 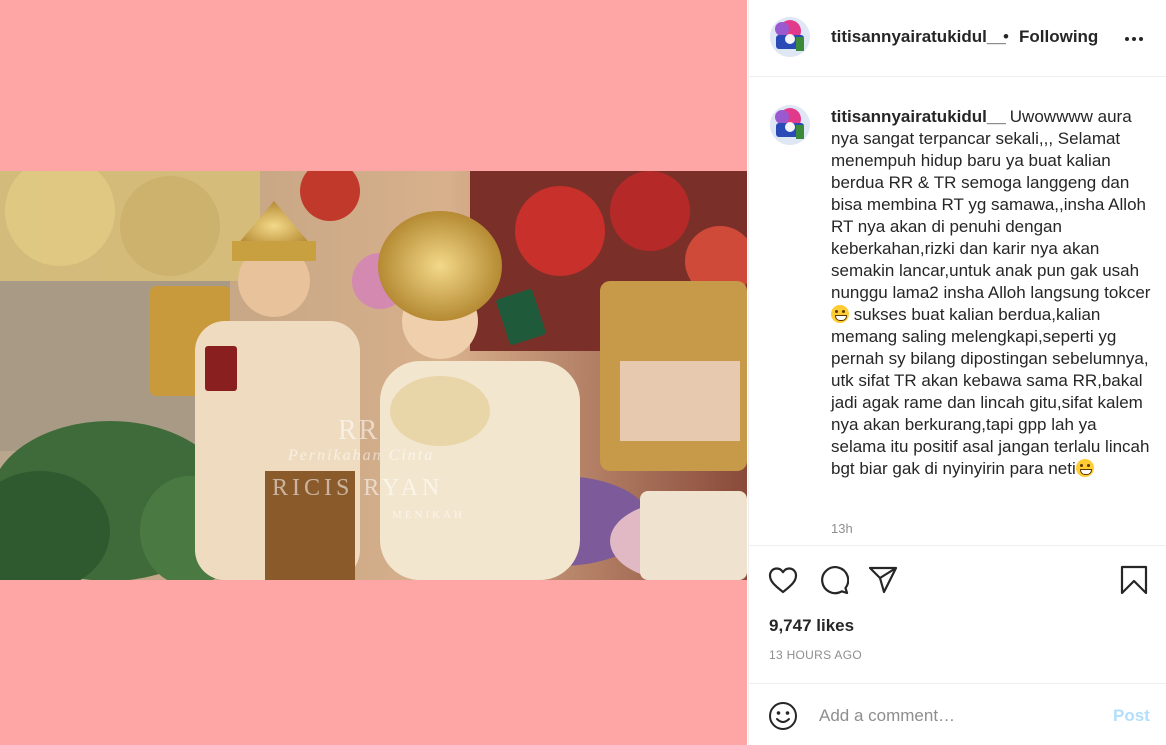 What do you see at coordinates (783, 580) in the screenshot?
I see `heart-icon` at bounding box center [783, 580].